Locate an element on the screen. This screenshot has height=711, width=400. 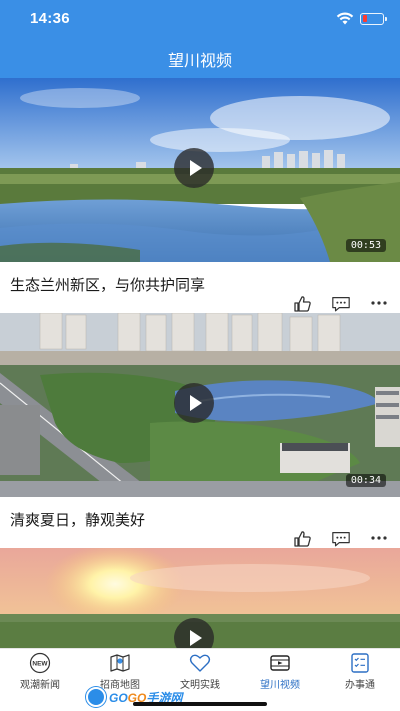
tab-label: 观潮新闻 is located at coordinates (40, 685).